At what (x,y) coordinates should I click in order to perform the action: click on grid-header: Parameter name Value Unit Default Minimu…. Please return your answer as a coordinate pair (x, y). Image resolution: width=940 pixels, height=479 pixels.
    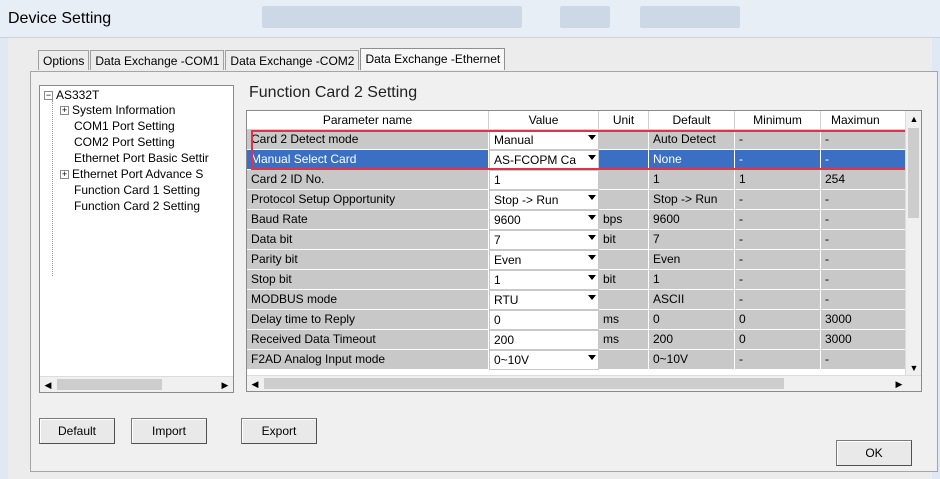
    Looking at the image, I should click on (577, 120).